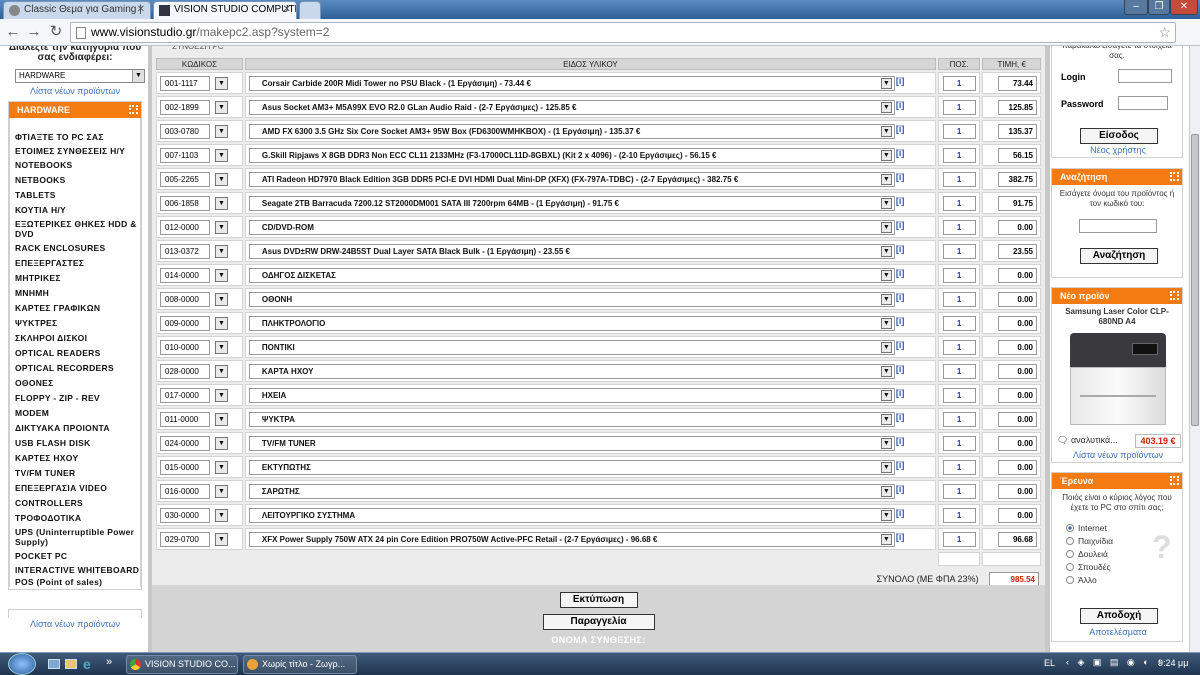 The image size is (1200, 675). I want to click on item-select: ΚΑΡΤΑ ΗΧΟΥ ▼, so click(571, 371).